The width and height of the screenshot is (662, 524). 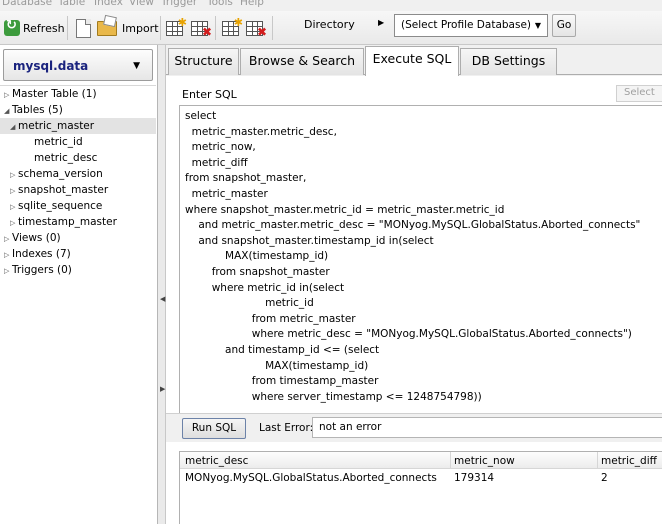 What do you see at coordinates (629, 461) in the screenshot?
I see `column-header-metric-diff: metric_diff` at bounding box center [629, 461].